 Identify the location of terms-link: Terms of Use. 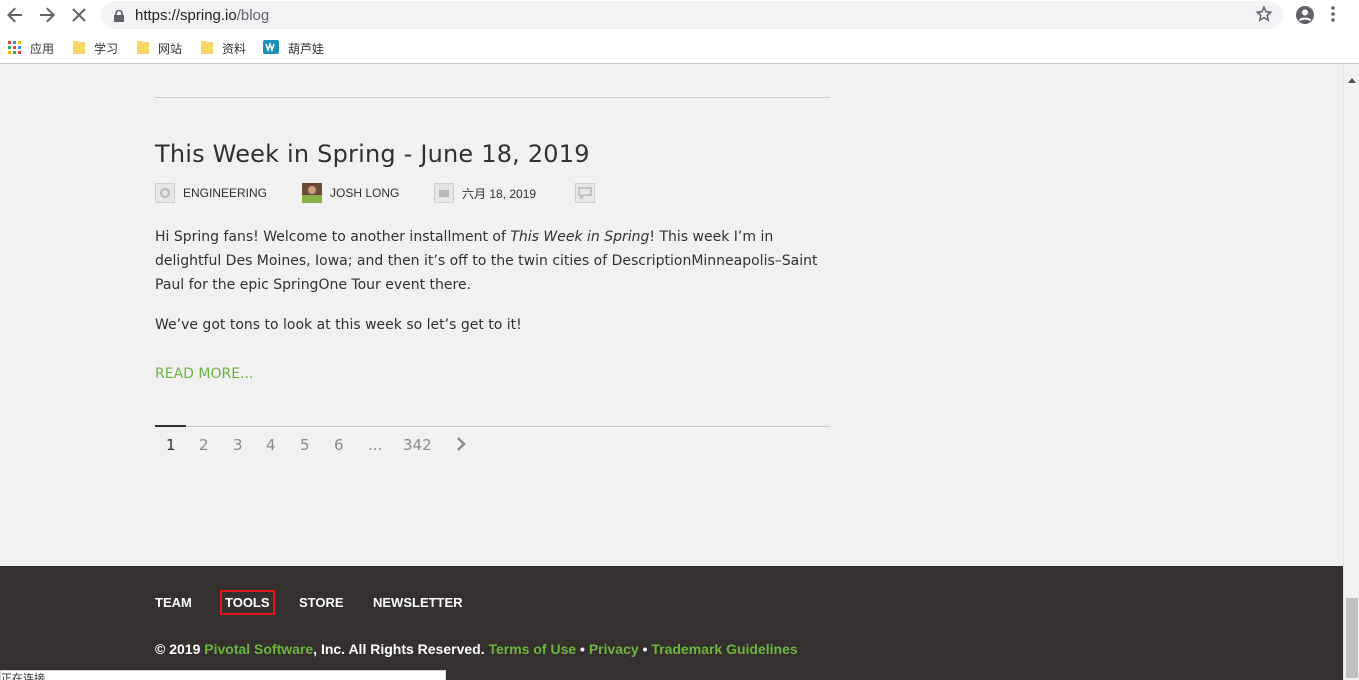
(532, 649).